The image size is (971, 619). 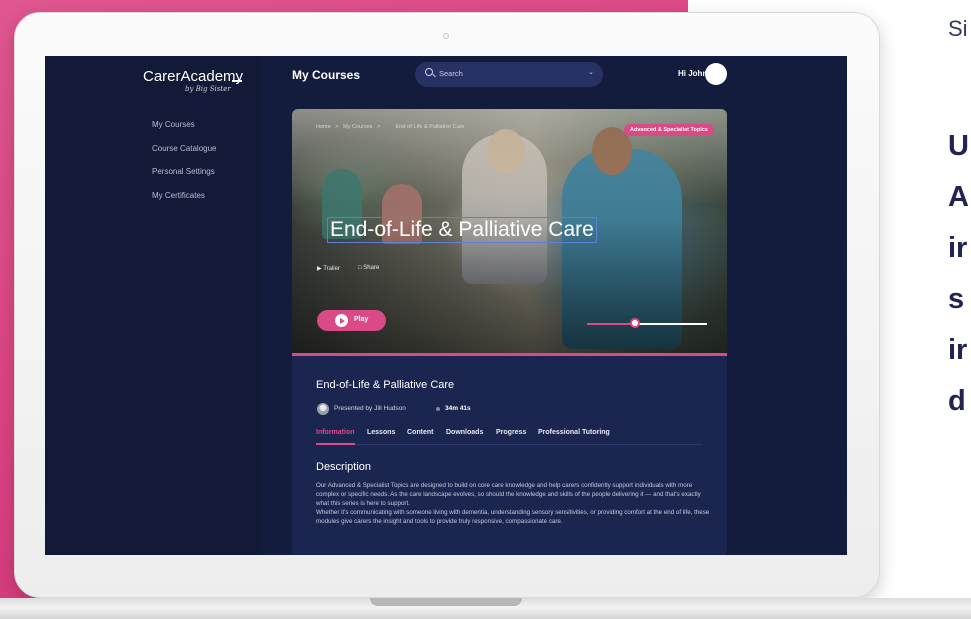 What do you see at coordinates (371, 268) in the screenshot?
I see `share-label: Share` at bounding box center [371, 268].